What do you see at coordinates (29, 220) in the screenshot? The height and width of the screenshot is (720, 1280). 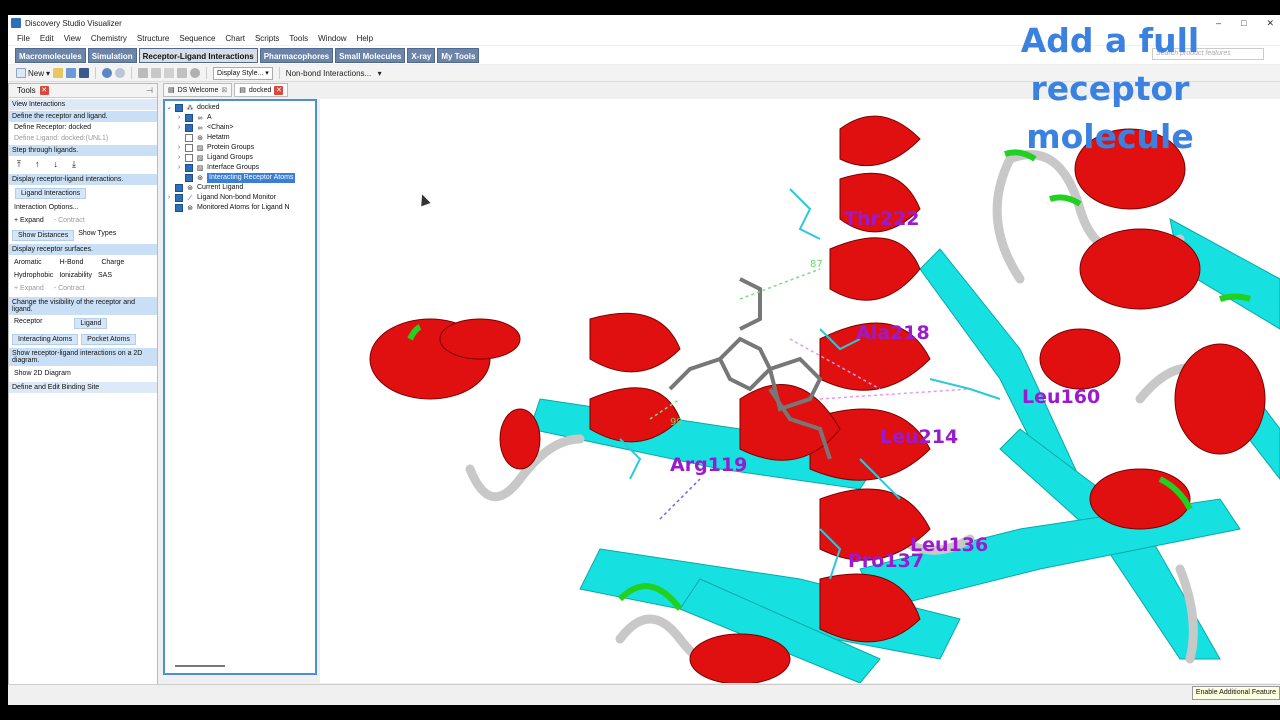 I see `expand-button: + Expand` at bounding box center [29, 220].